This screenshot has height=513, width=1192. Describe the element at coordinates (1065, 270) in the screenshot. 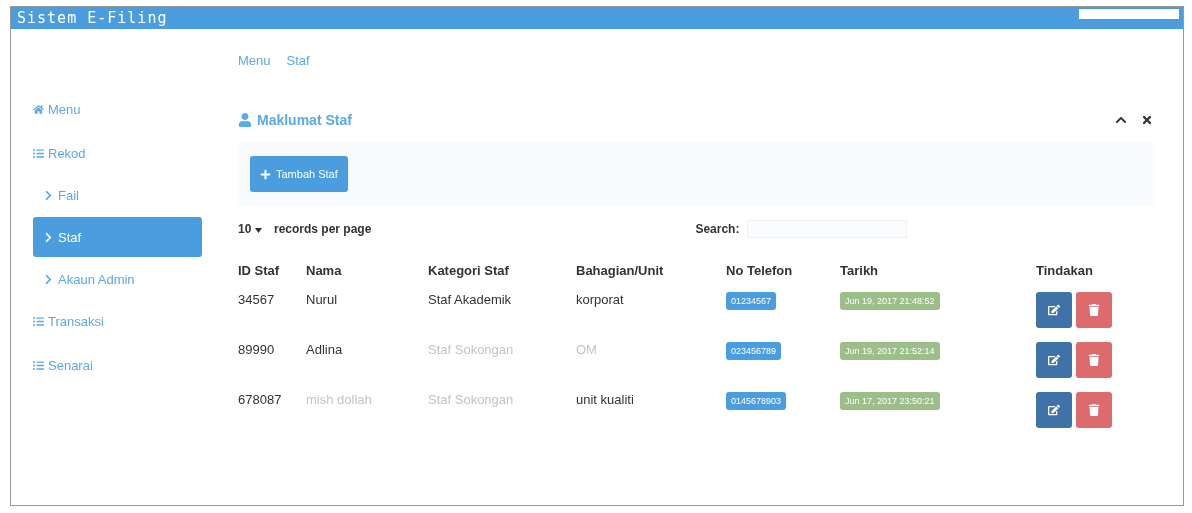

I see `column-header: Tindakan` at that location.